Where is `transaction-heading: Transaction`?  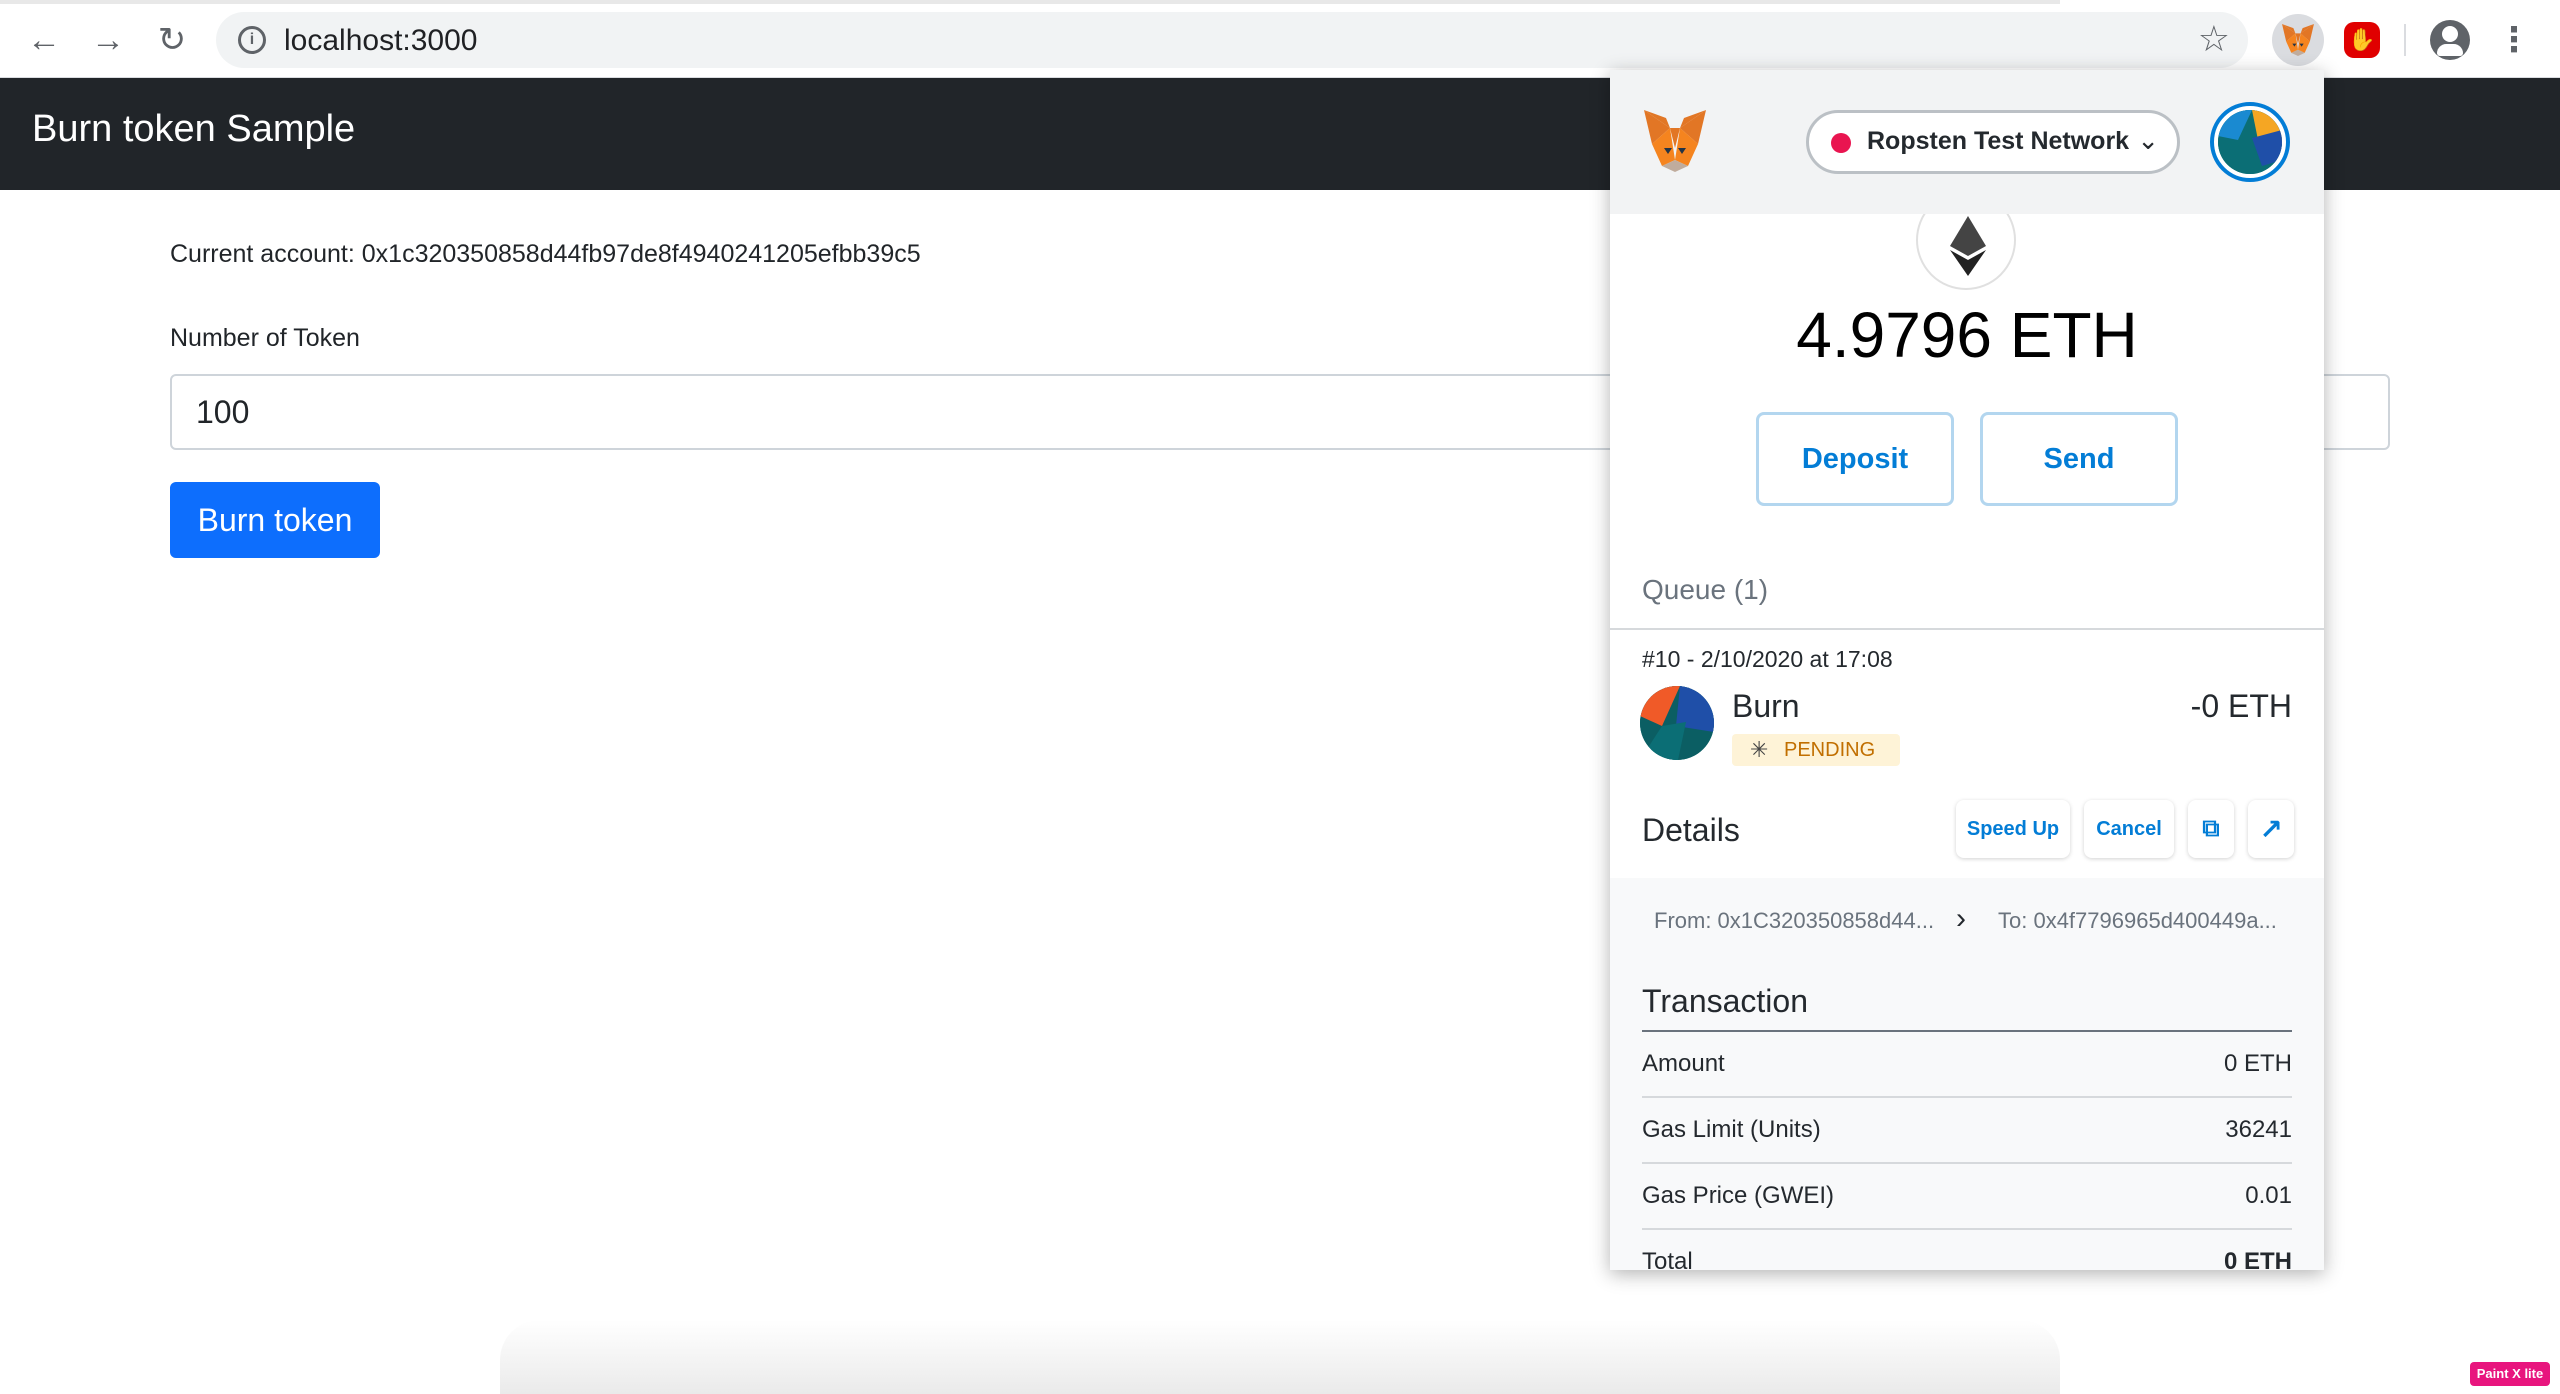 transaction-heading: Transaction is located at coordinates (1967, 999).